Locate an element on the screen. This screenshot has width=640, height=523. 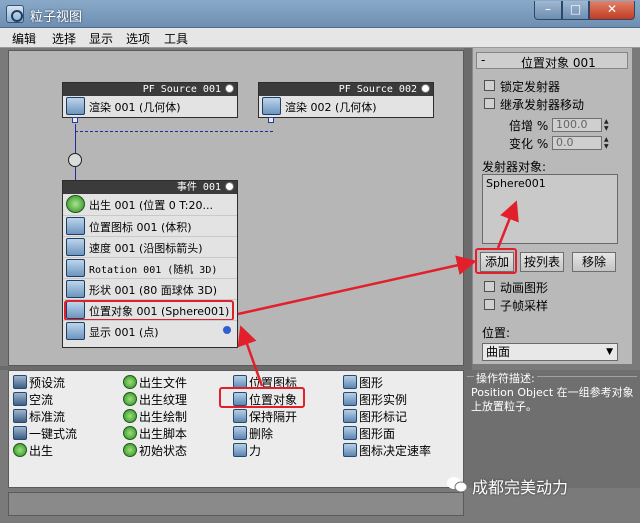
rollout-toggle: - is located at coordinates (483, 60).